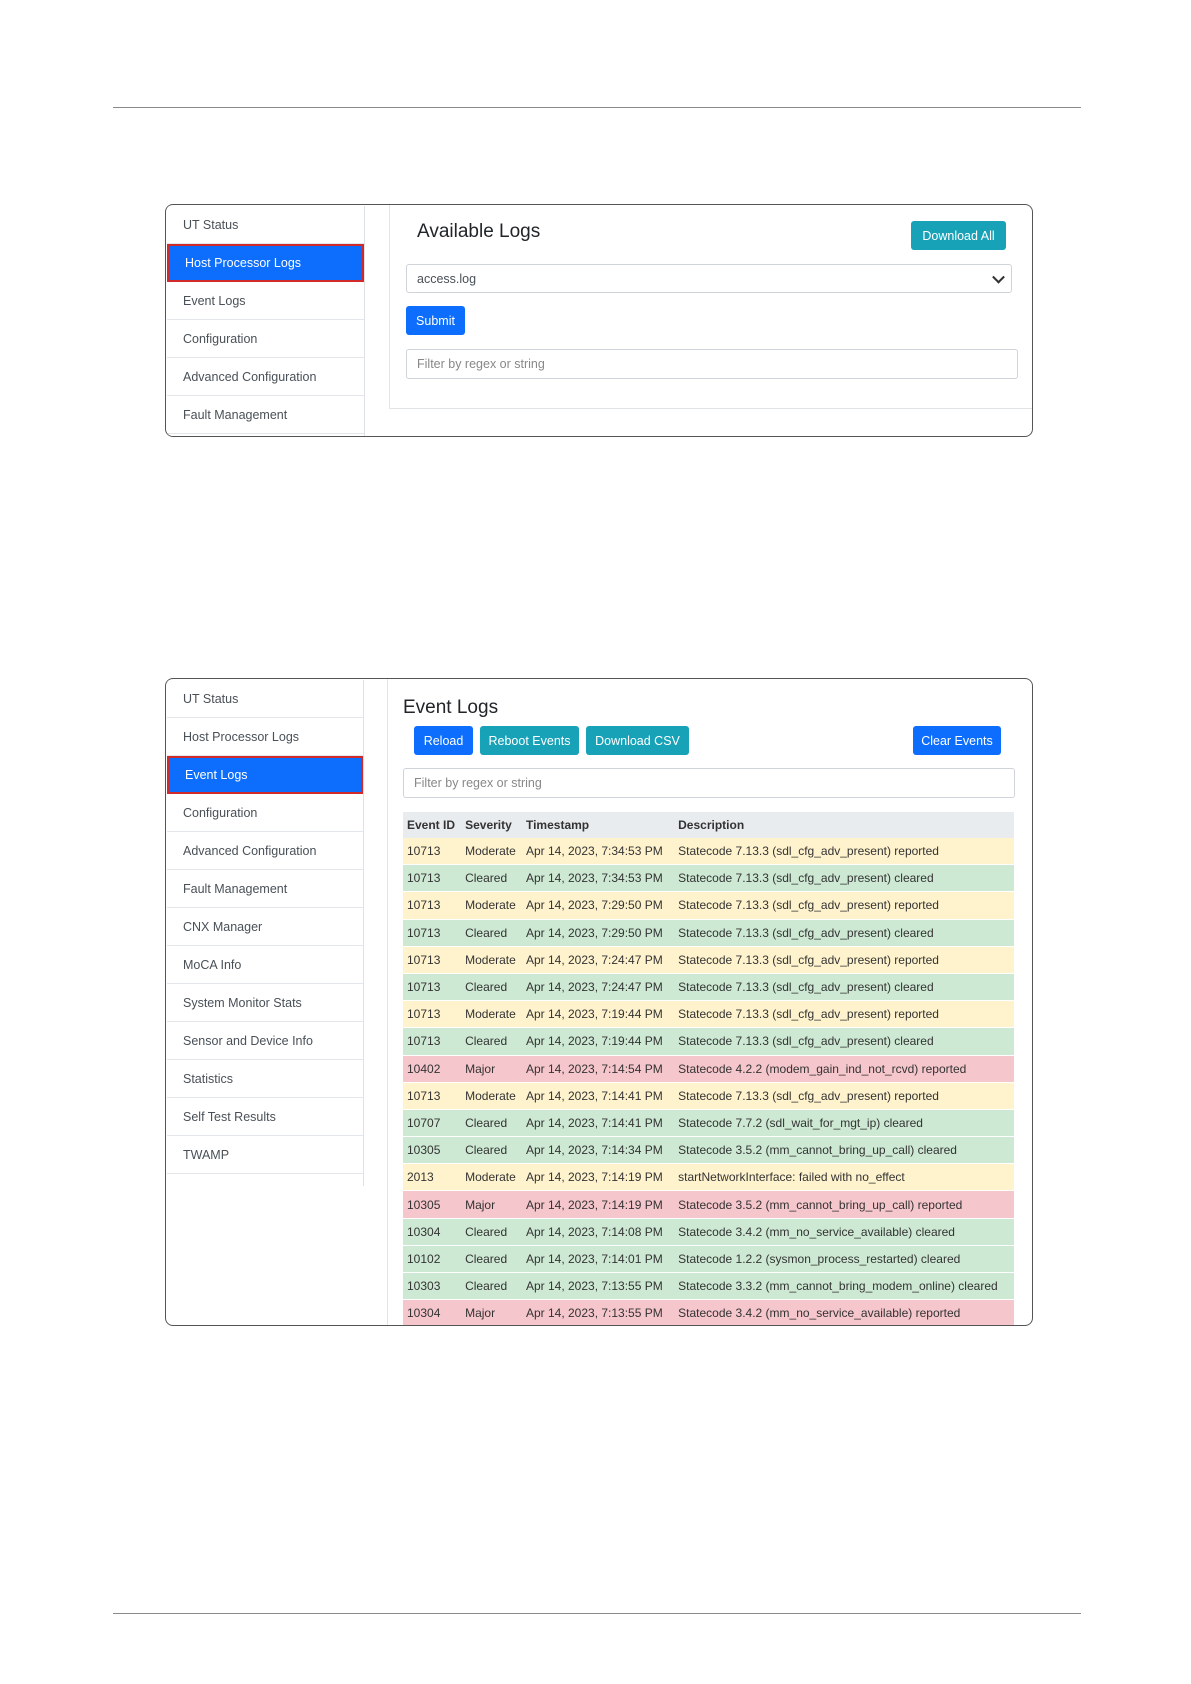 This screenshot has height=1684, width=1191. I want to click on page-top-rule, so click(597, 107).